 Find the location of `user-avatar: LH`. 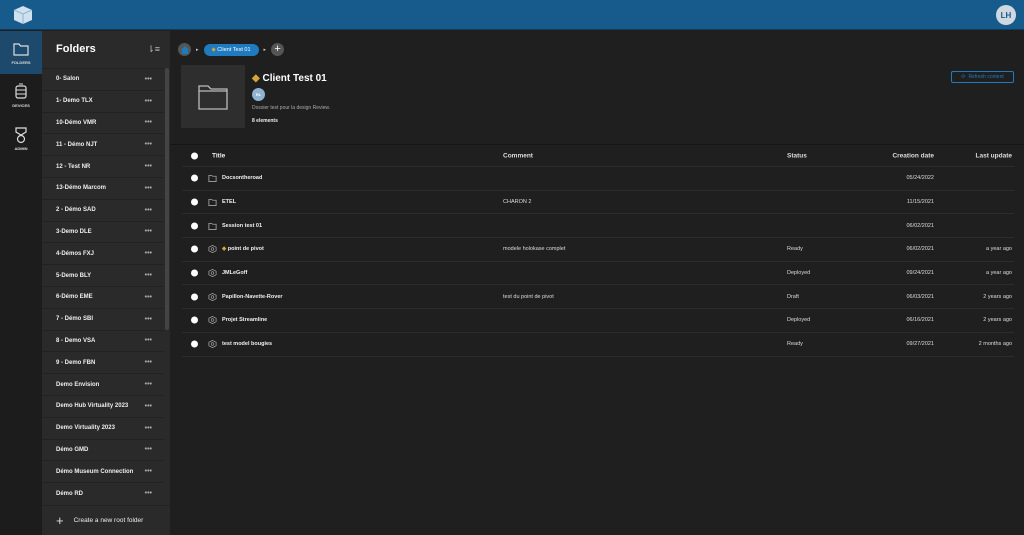

user-avatar: LH is located at coordinates (1006, 15).